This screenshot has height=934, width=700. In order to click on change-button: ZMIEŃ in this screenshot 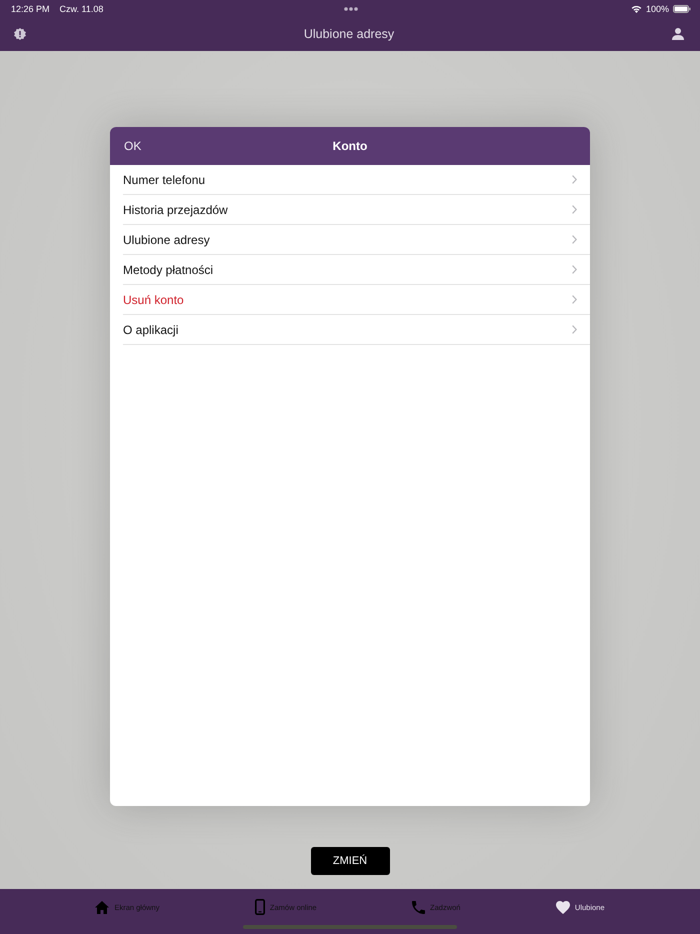, I will do `click(350, 861)`.